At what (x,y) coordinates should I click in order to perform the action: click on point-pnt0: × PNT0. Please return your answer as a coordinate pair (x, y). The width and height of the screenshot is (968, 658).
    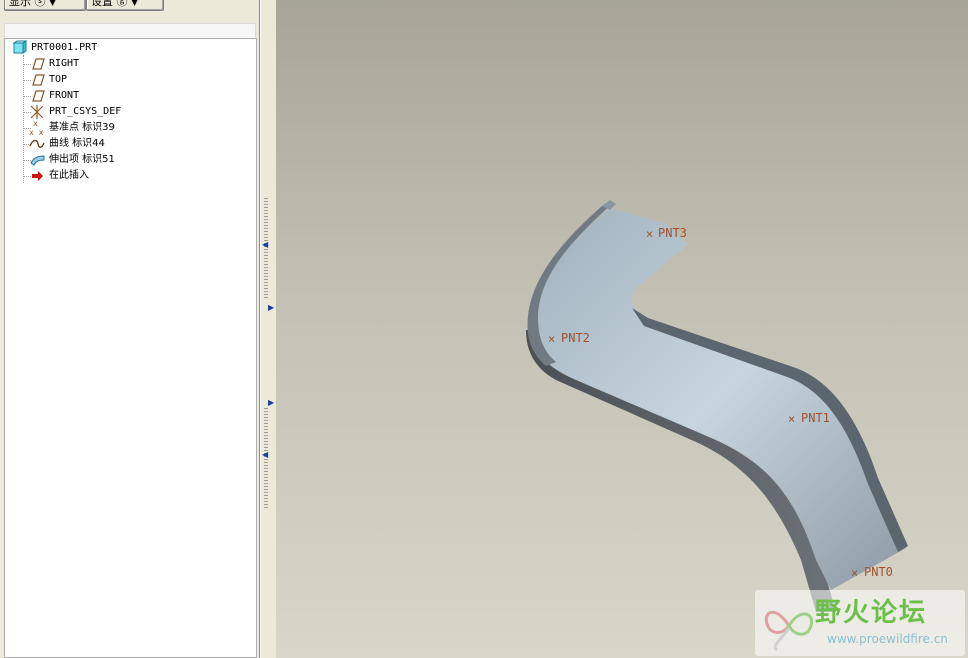
    Looking at the image, I should click on (872, 572).